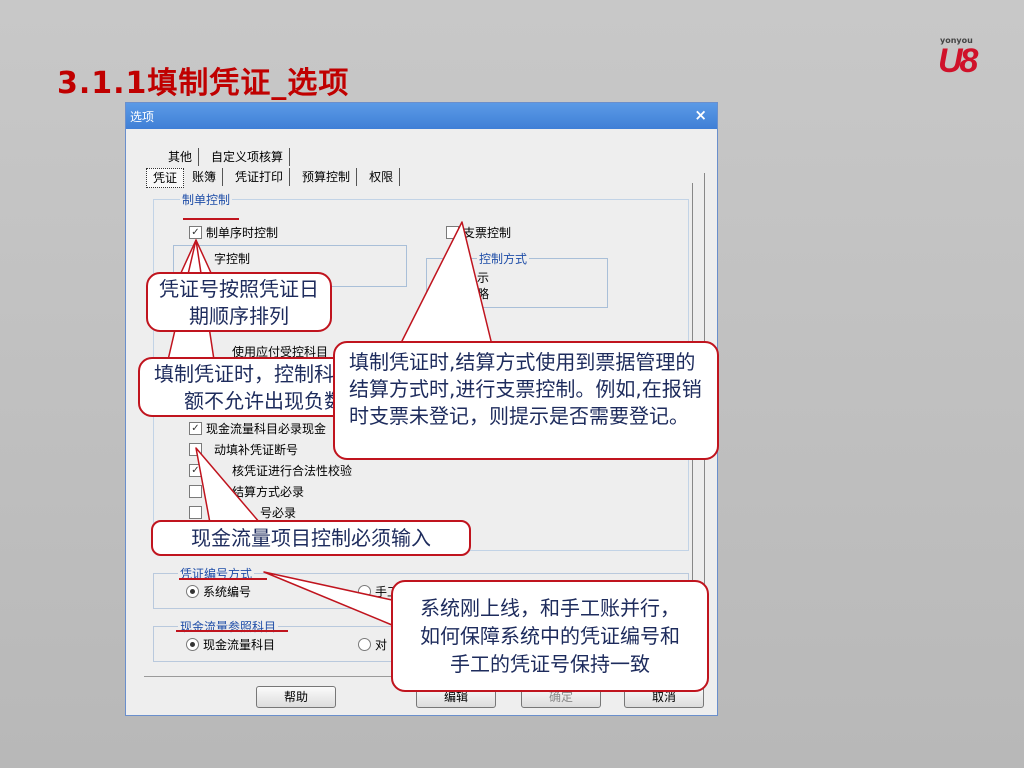 This screenshot has height=768, width=1024. What do you see at coordinates (268, 492) in the screenshot?
I see `option-label: 结算方式必录` at bounding box center [268, 492].